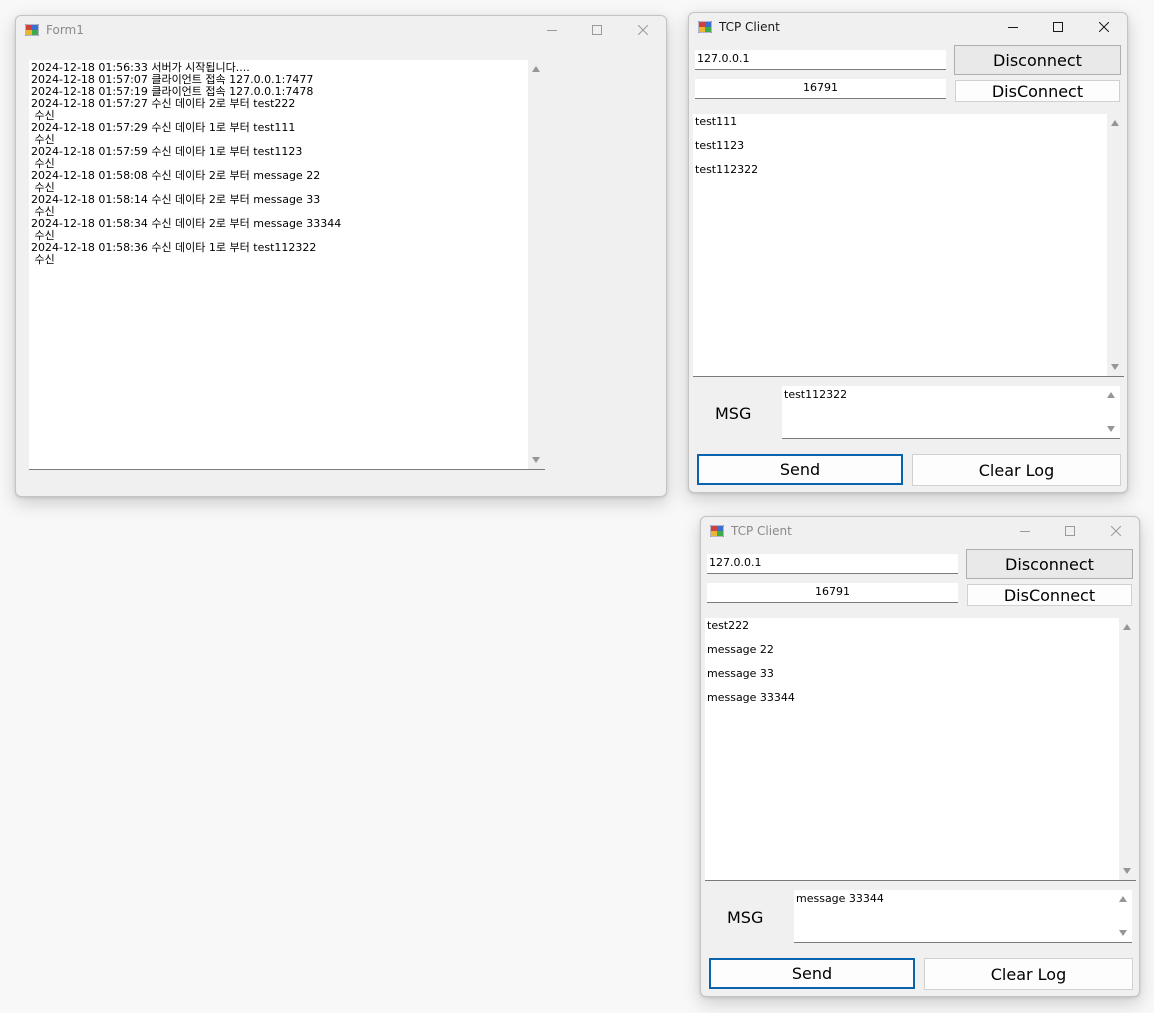 The width and height of the screenshot is (1154, 1013). Describe the element at coordinates (65, 30) in the screenshot. I see `window-title: Form1` at that location.